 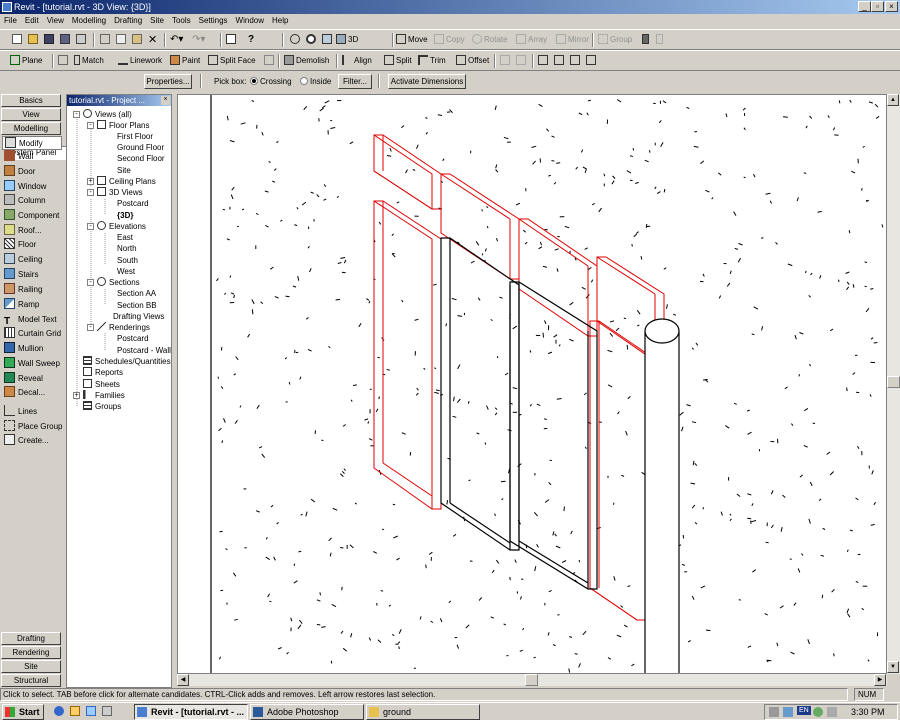 What do you see at coordinates (82, 40) in the screenshot?
I see `print-button` at bounding box center [82, 40].